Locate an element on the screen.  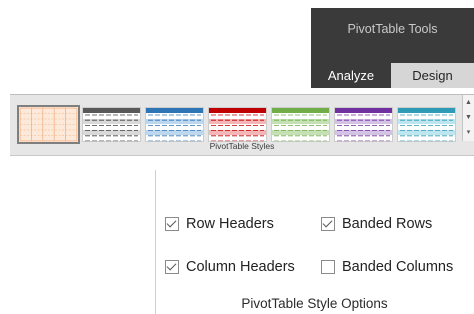
style-swatch-teal-medium is located at coordinates (426, 124).